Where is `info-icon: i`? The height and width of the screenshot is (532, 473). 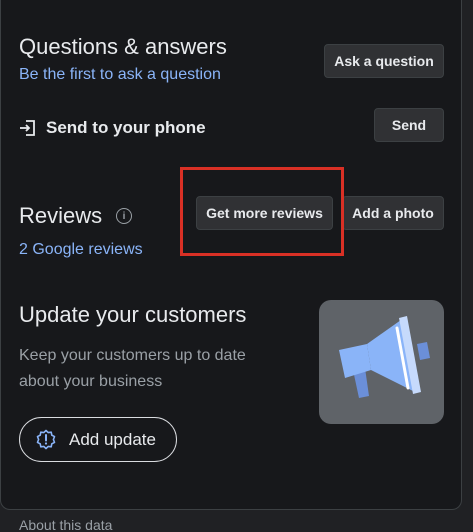
info-icon: i is located at coordinates (124, 216).